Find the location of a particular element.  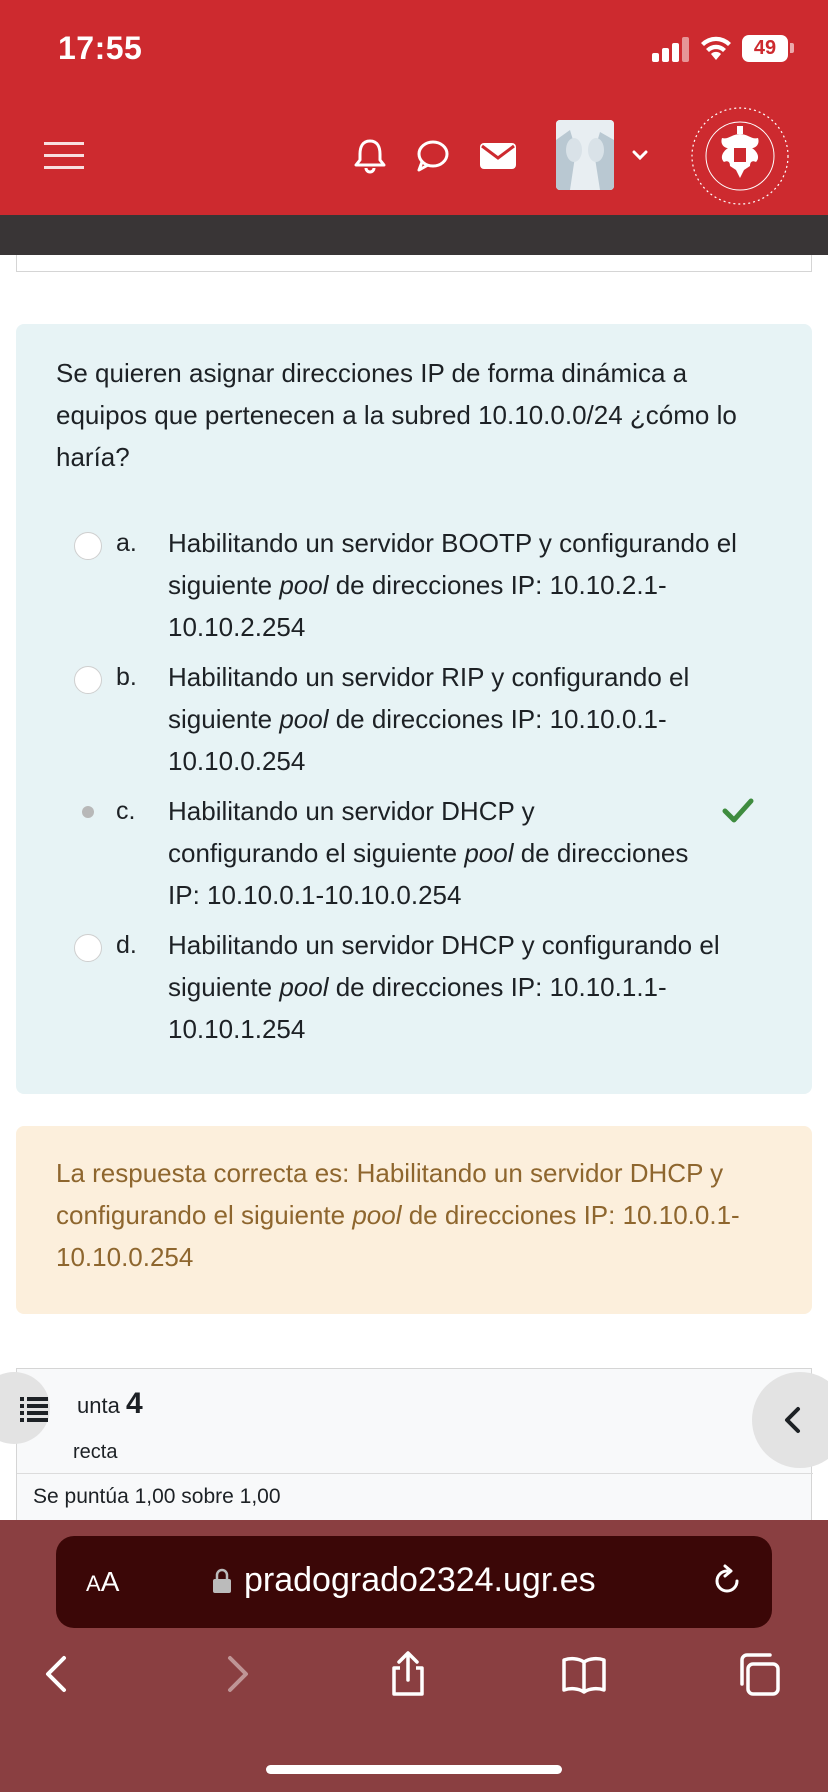

list-icon is located at coordinates (34, 1409).